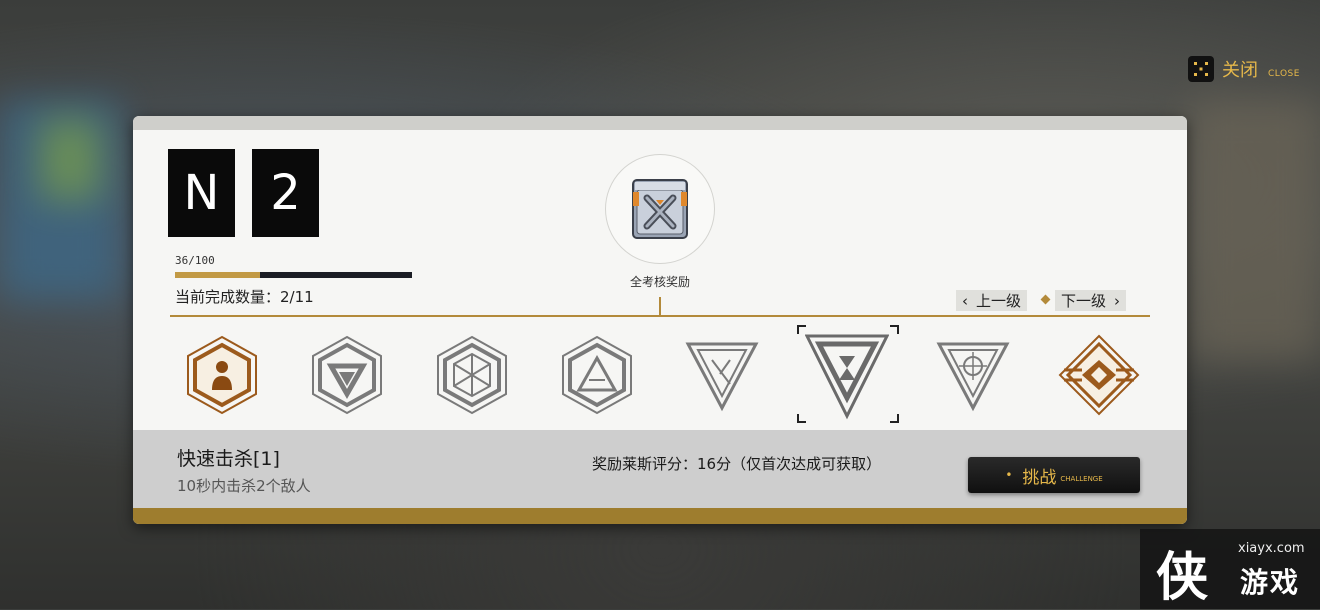  I want to click on reward-button, so click(660, 209).